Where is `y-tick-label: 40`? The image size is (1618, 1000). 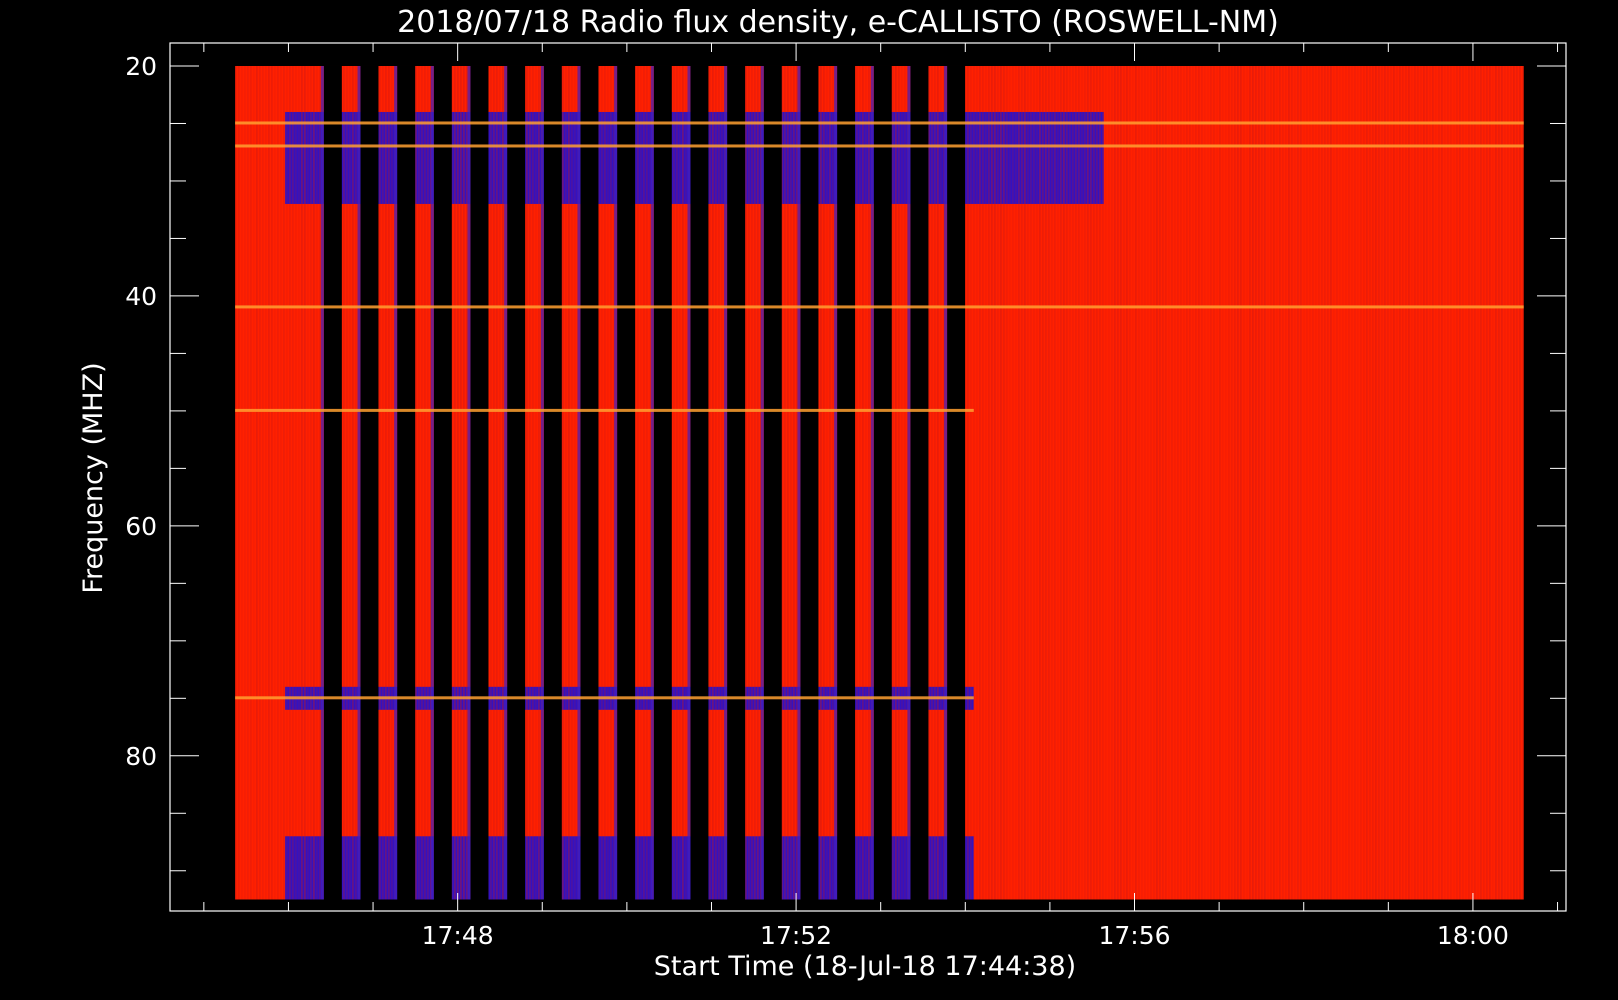 y-tick-label: 40 is located at coordinates (141, 296).